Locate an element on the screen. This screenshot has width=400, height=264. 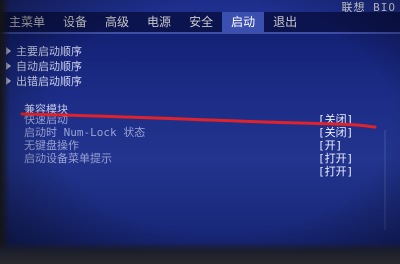
setting-label: 启动时 Num-Lock 状态 is located at coordinates (85, 132).